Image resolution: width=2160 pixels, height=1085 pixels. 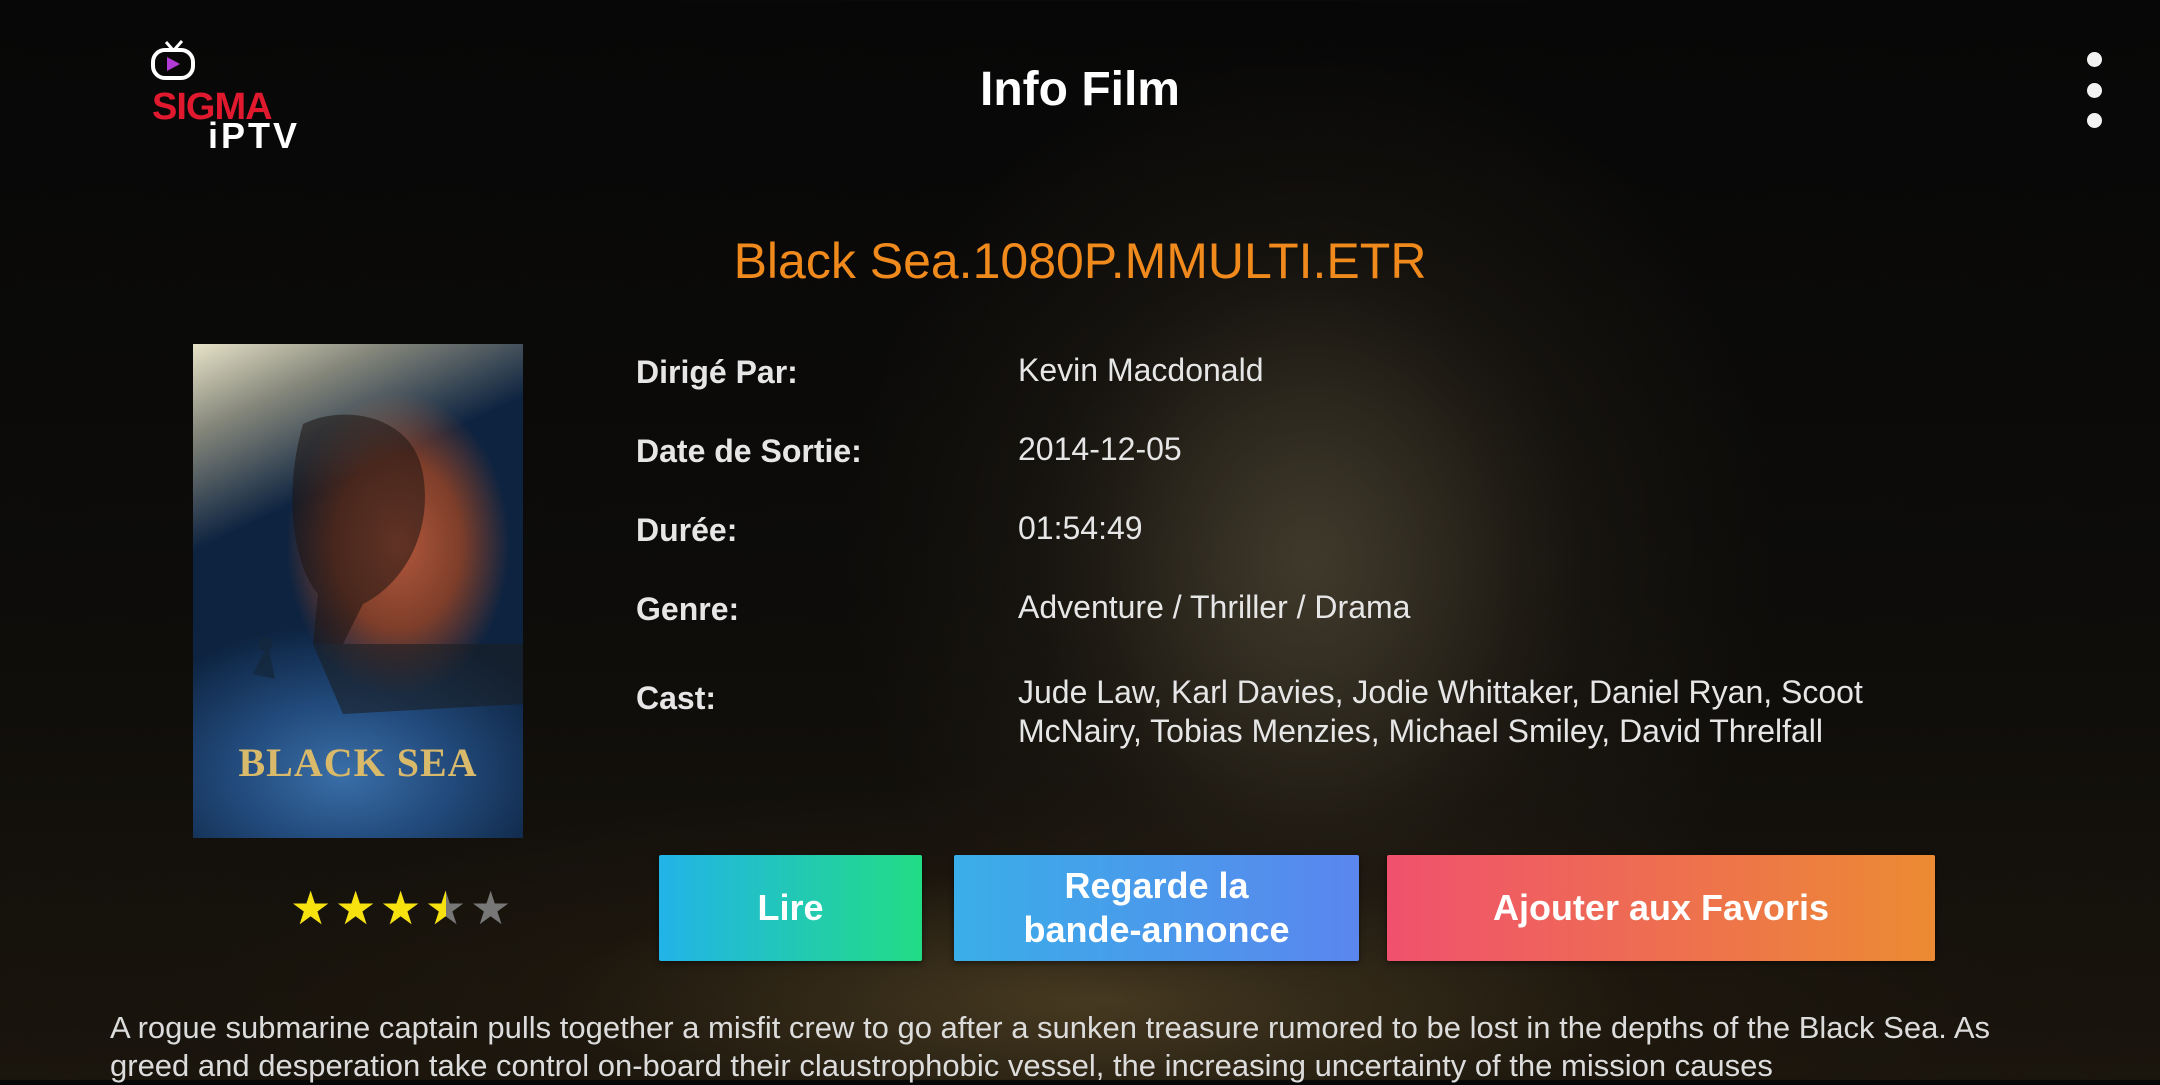 I want to click on watch-trailer-label: Regarde la bande-annonce, so click(x=1156, y=907).